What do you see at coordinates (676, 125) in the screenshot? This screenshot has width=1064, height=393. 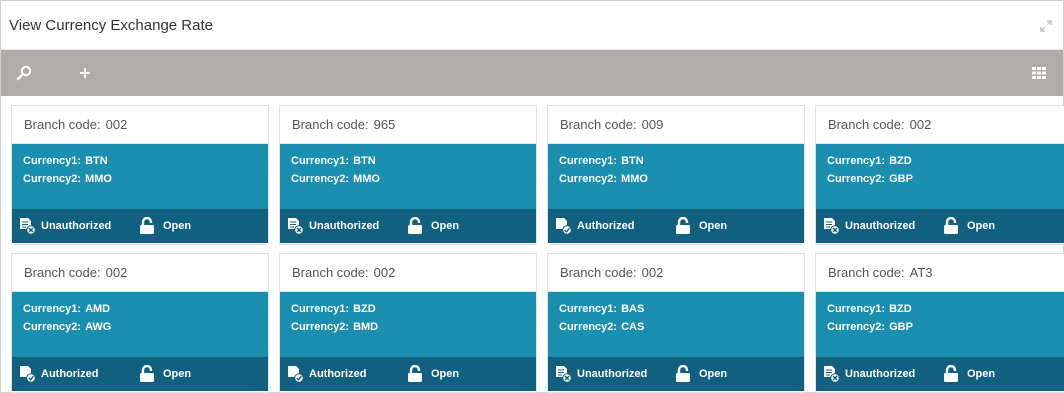 I see `card-header: Branch code: 009` at bounding box center [676, 125].